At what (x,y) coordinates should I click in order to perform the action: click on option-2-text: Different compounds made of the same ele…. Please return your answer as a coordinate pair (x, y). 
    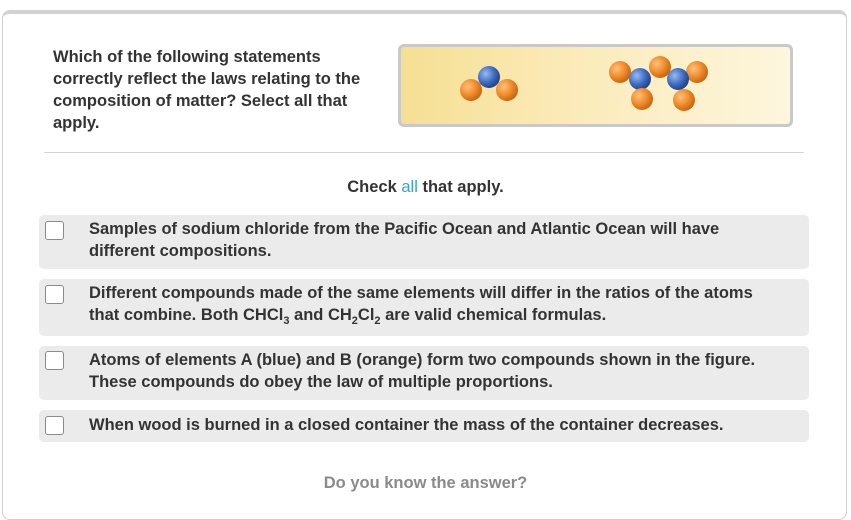
    Looking at the image, I should click on (434, 304).